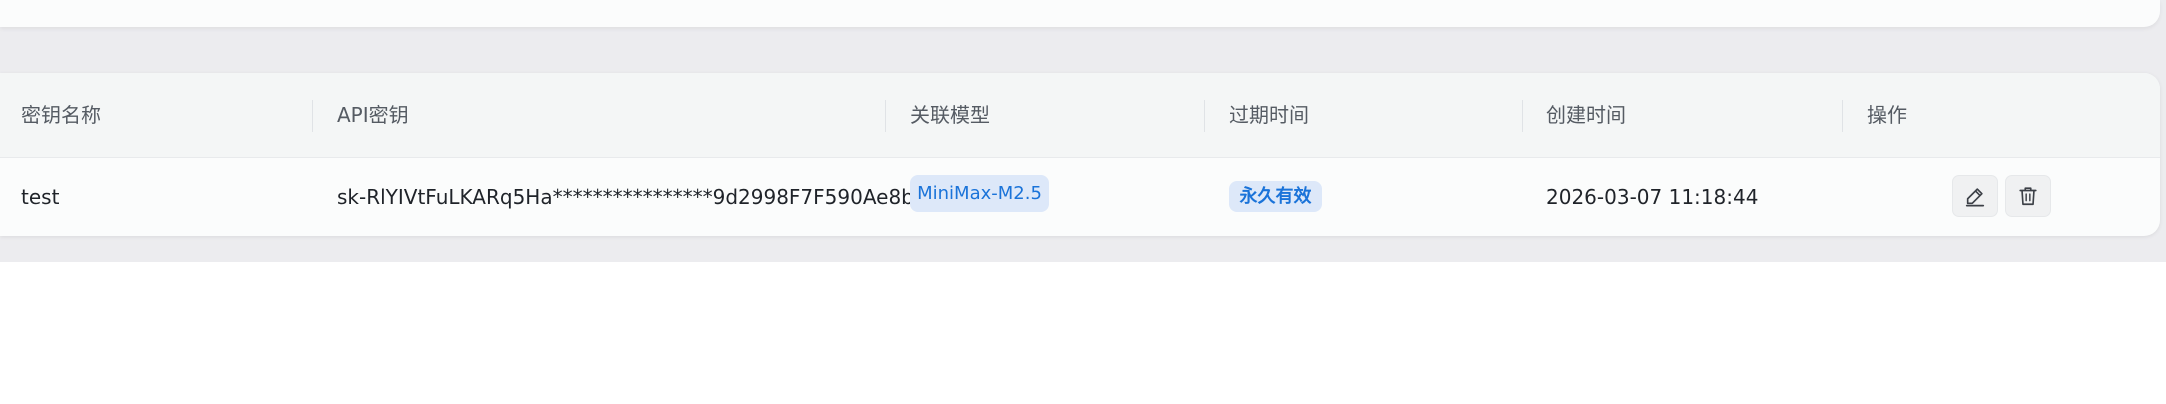  I want to click on edit-icon, so click(1975, 197).